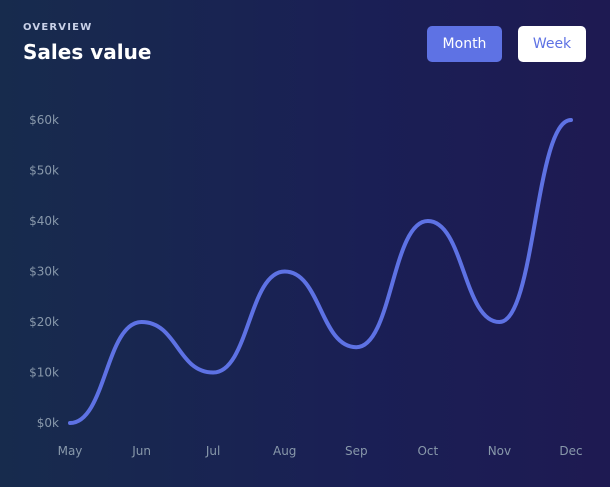 The image size is (610, 487). Describe the element at coordinates (44, 221) in the screenshot. I see `y-tick-label: $40k` at that location.